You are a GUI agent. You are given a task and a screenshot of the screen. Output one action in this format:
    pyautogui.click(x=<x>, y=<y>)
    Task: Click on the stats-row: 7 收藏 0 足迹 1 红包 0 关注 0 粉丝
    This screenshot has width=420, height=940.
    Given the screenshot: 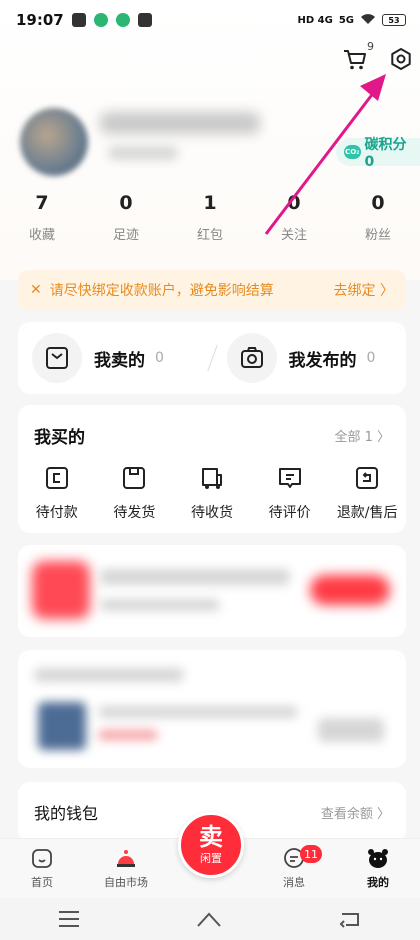 What is the action you would take?
    pyautogui.click(x=210, y=217)
    